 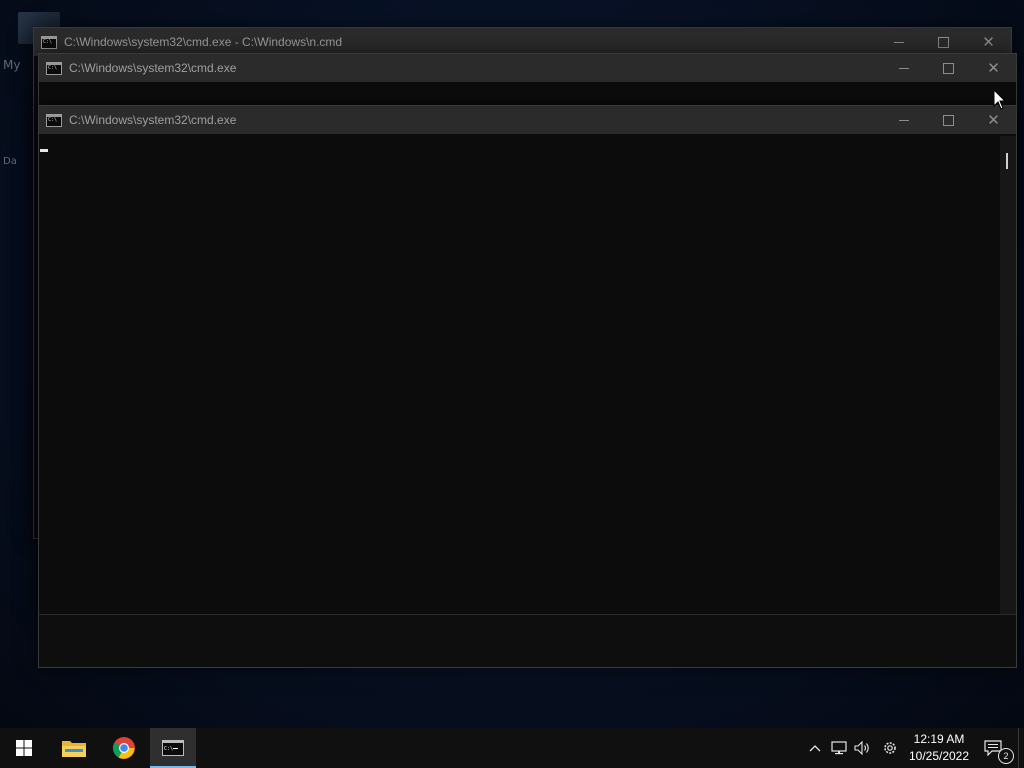 I want to click on network-button, so click(x=839, y=748).